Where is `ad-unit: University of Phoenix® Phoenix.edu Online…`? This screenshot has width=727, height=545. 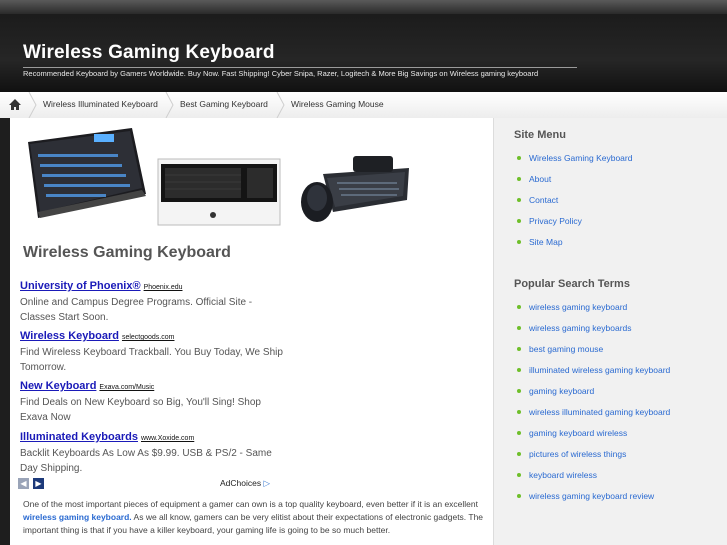
ad-unit: University of Phoenix® Phoenix.edu Online… is located at coordinates (152, 300).